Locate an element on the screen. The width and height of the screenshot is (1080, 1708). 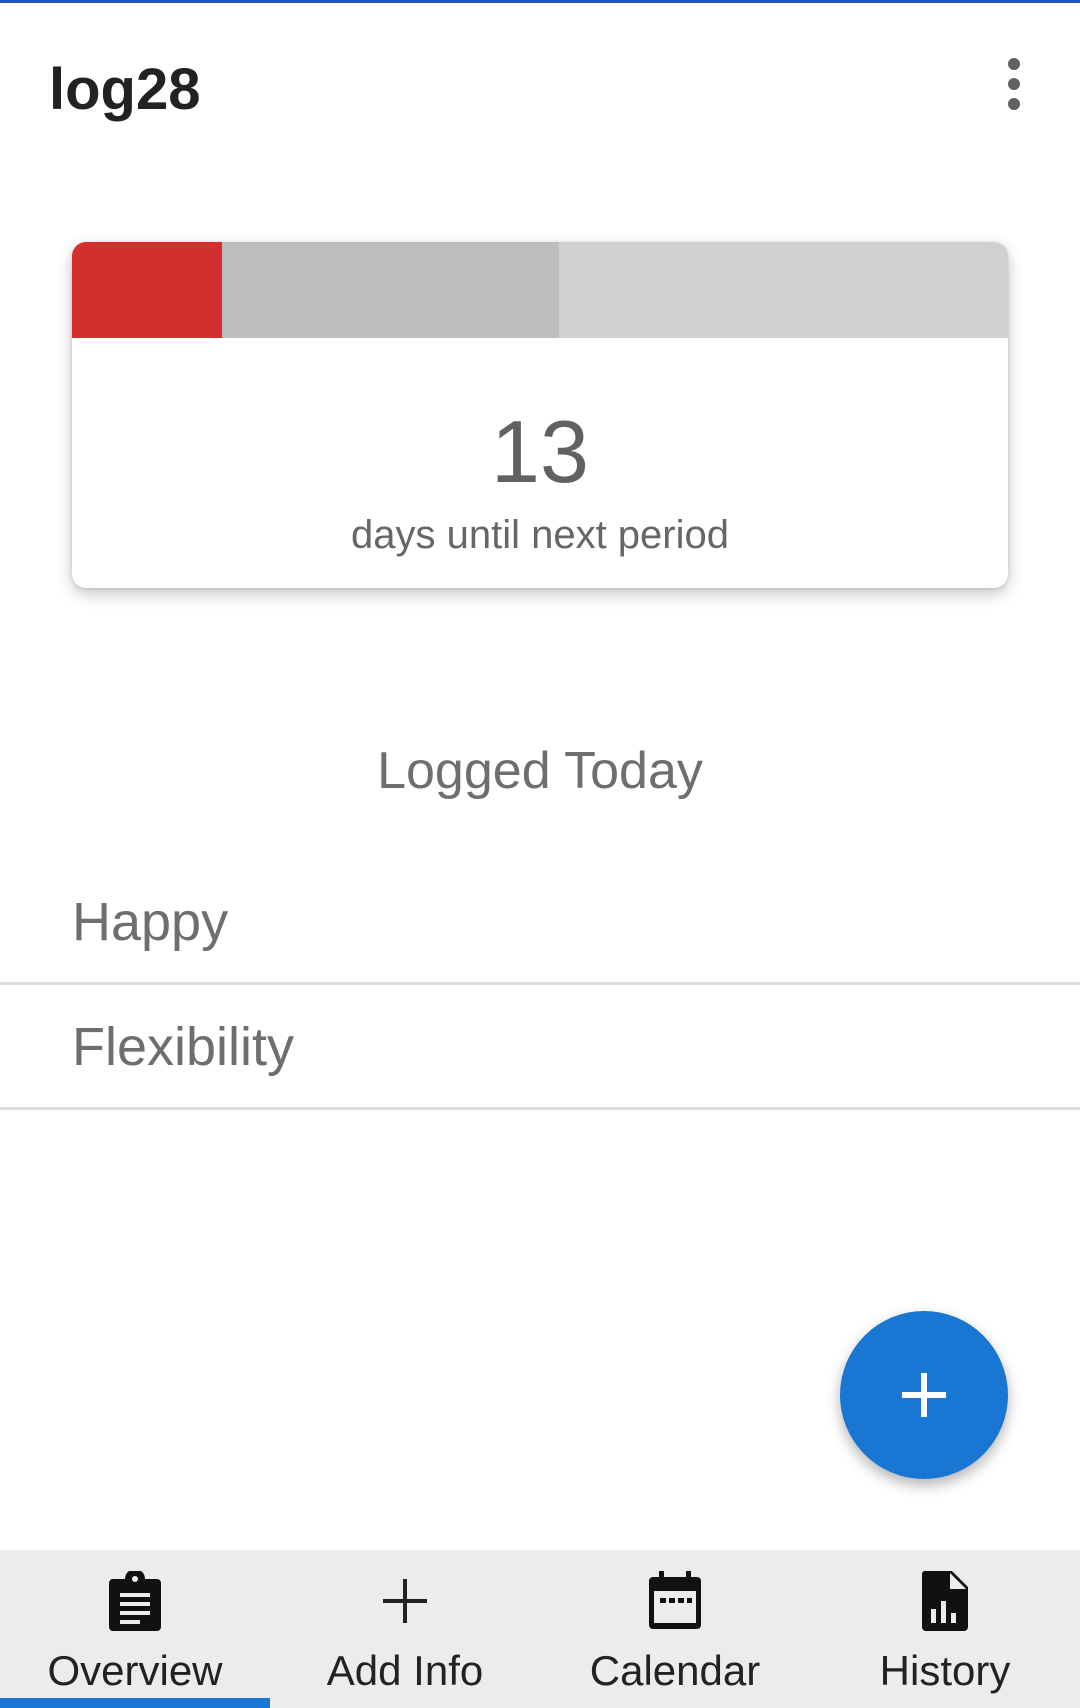
nav-tab-add-info: Add Info is located at coordinates (405, 1629).